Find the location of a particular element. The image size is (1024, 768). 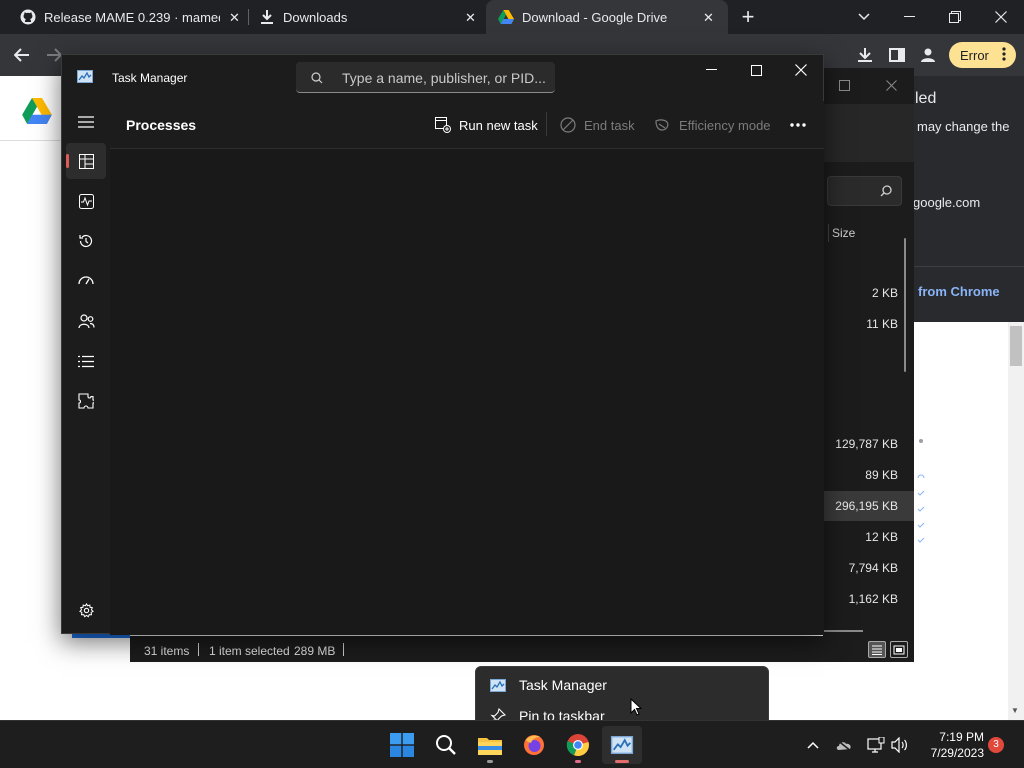

maximize-button is located at coordinates (756, 70).